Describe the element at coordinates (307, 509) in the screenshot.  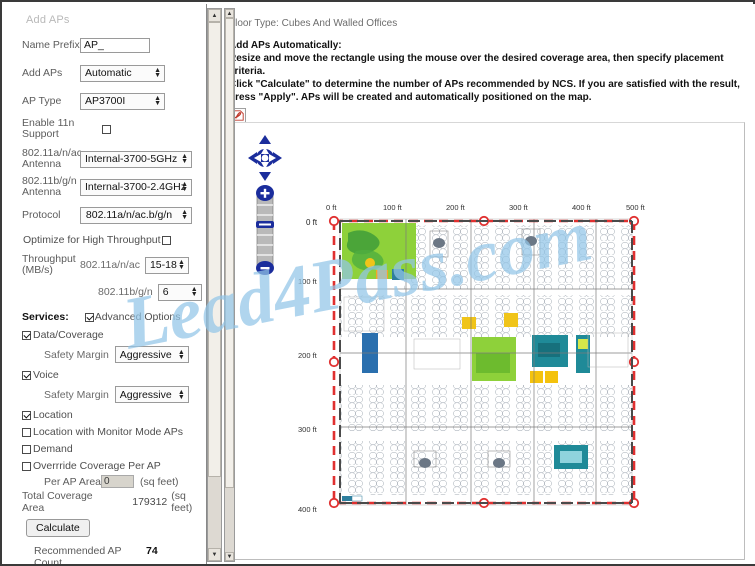
I see `v-ruler-tick-label: 400 ft` at that location.